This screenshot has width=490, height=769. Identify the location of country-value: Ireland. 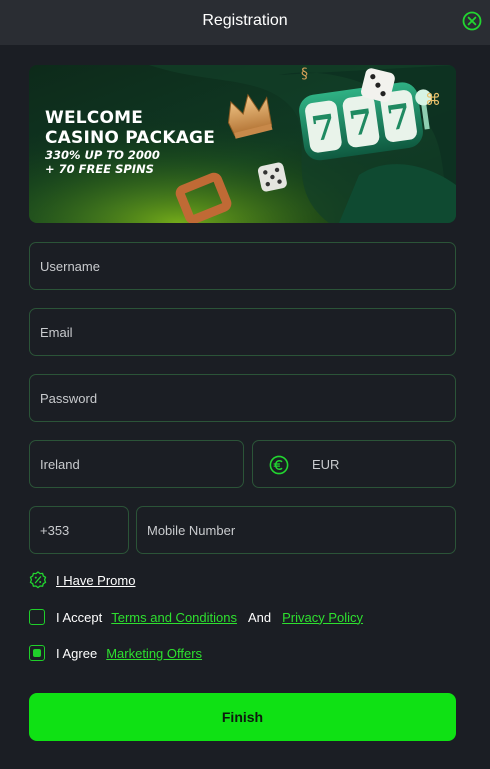
(60, 464).